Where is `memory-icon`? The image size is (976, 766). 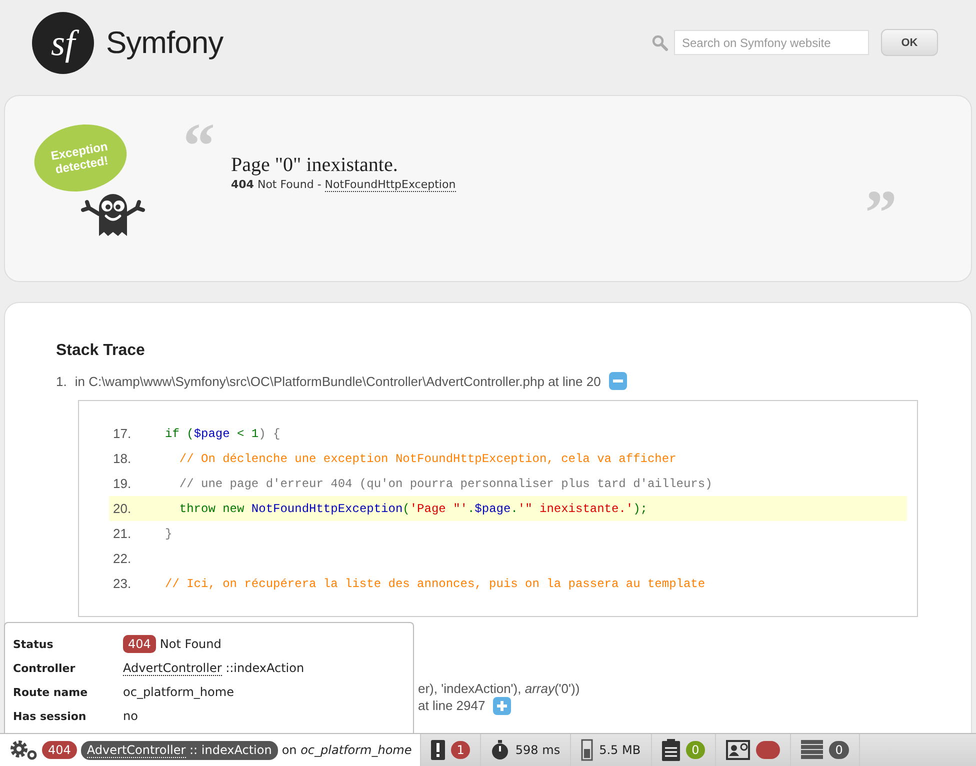 memory-icon is located at coordinates (587, 750).